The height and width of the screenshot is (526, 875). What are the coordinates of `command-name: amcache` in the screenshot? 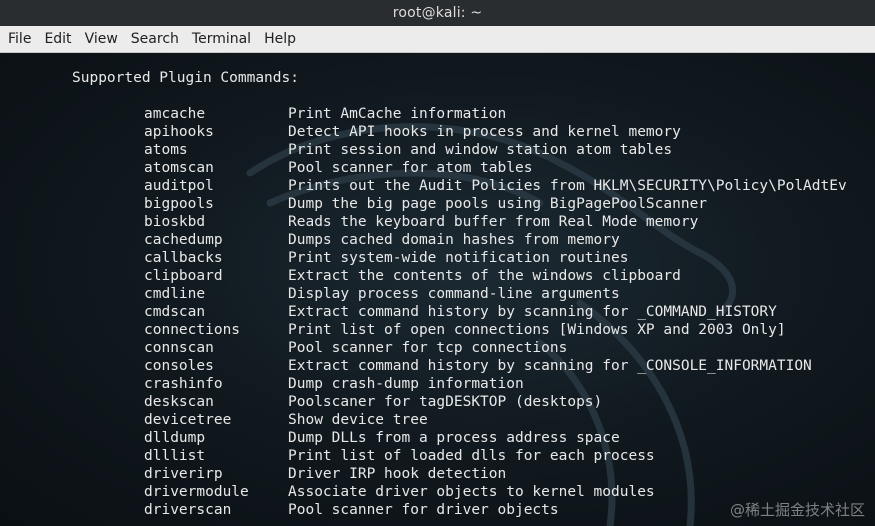 It's located at (175, 114).